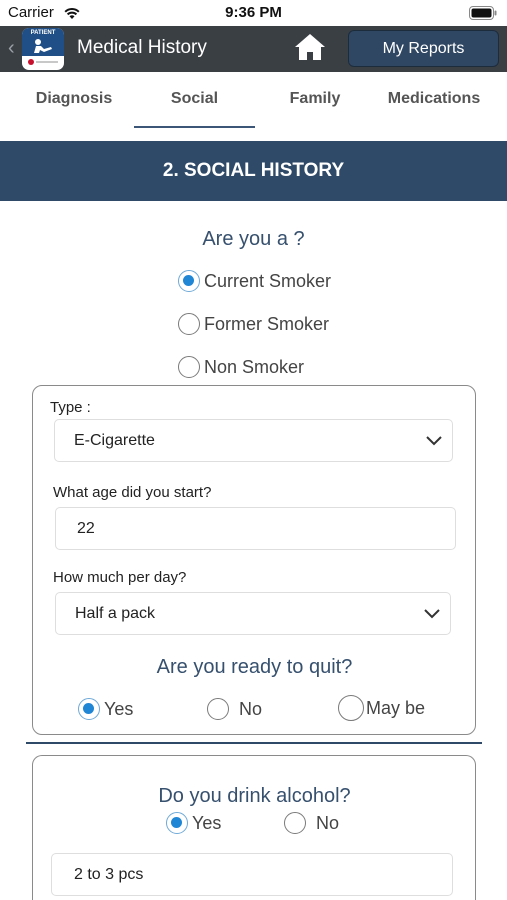 This screenshot has height=900, width=507. I want to click on radio-non-smoker: Non Smoker, so click(241, 367).